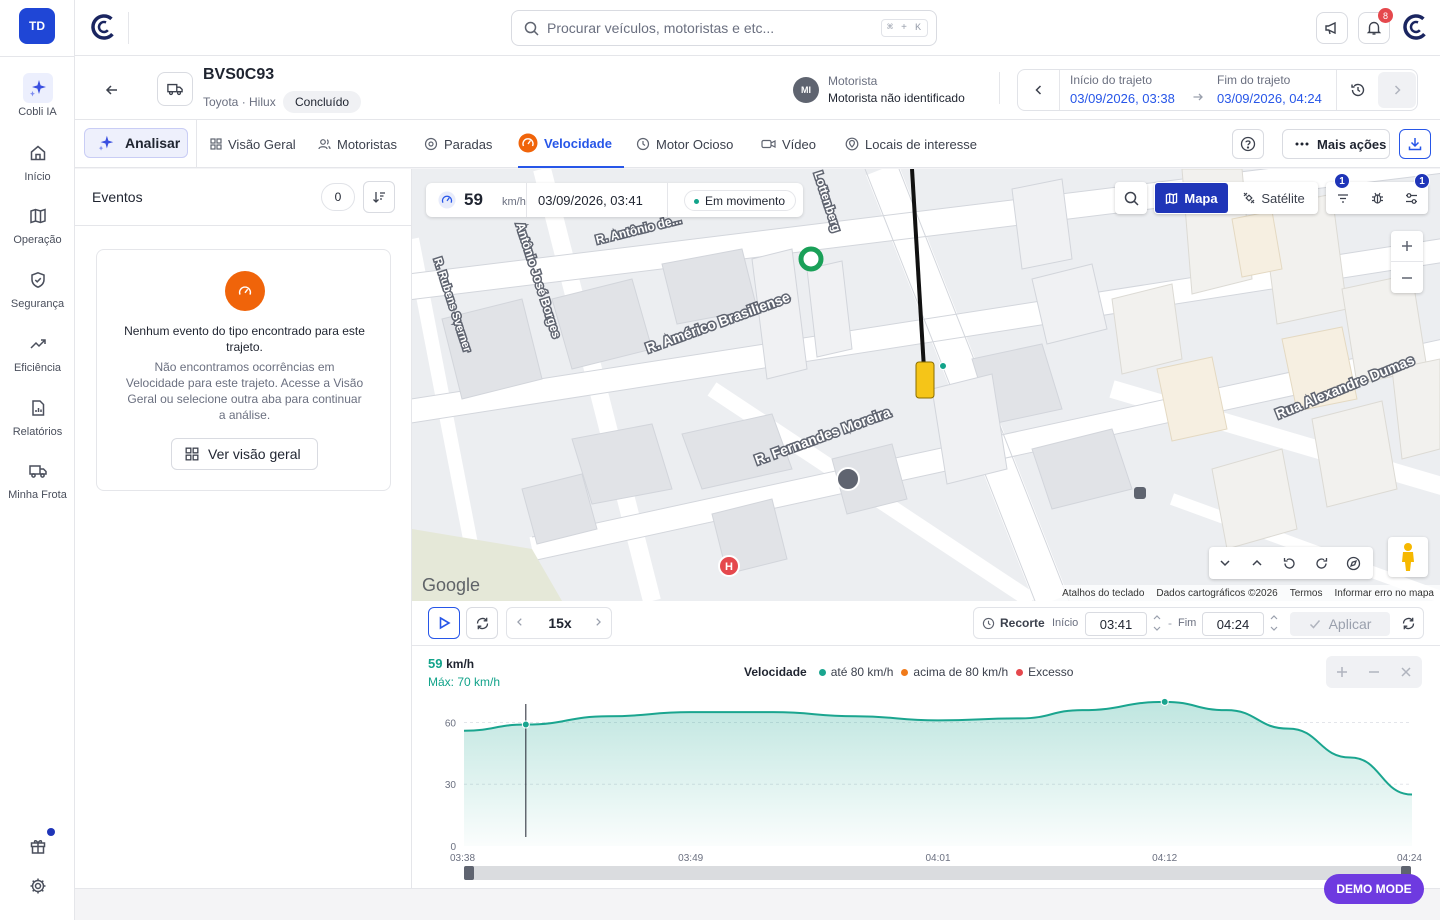 The width and height of the screenshot is (1440, 920). I want to click on camera-controls, so click(1291, 563).